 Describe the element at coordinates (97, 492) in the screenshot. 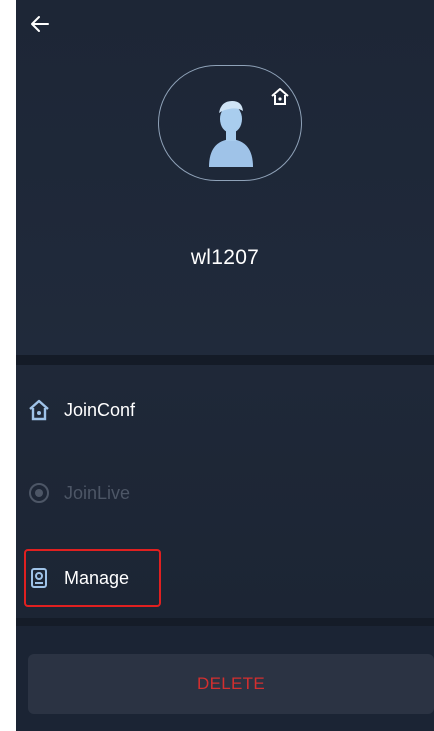

I see `menu-item-label: JoinLive` at that location.